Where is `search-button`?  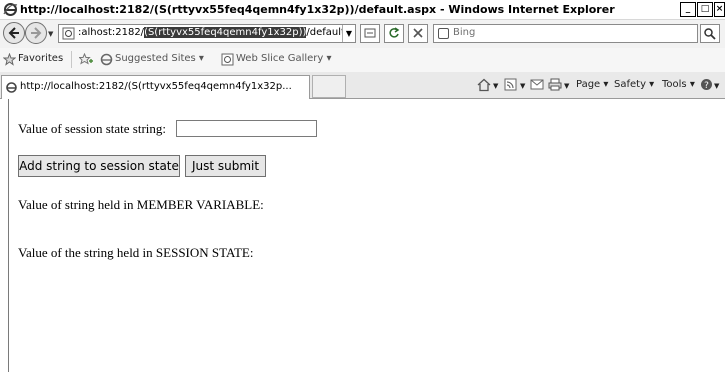 search-button is located at coordinates (710, 33).